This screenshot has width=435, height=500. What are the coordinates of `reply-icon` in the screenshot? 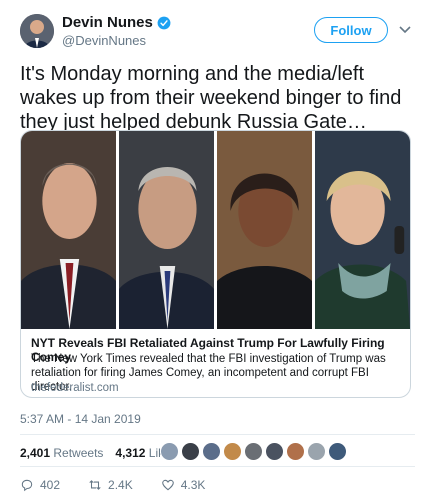 It's located at (27, 485).